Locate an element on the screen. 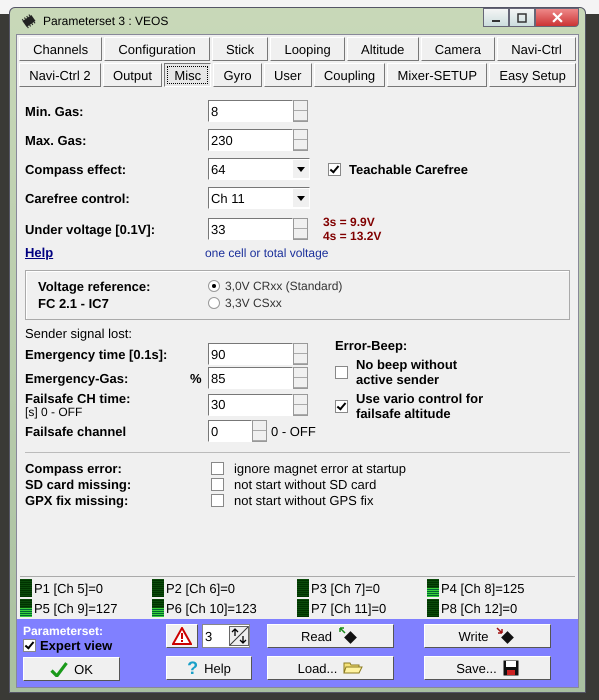 The width and height of the screenshot is (599, 700). group-label: FC 2.1 - IC7 is located at coordinates (74, 303).